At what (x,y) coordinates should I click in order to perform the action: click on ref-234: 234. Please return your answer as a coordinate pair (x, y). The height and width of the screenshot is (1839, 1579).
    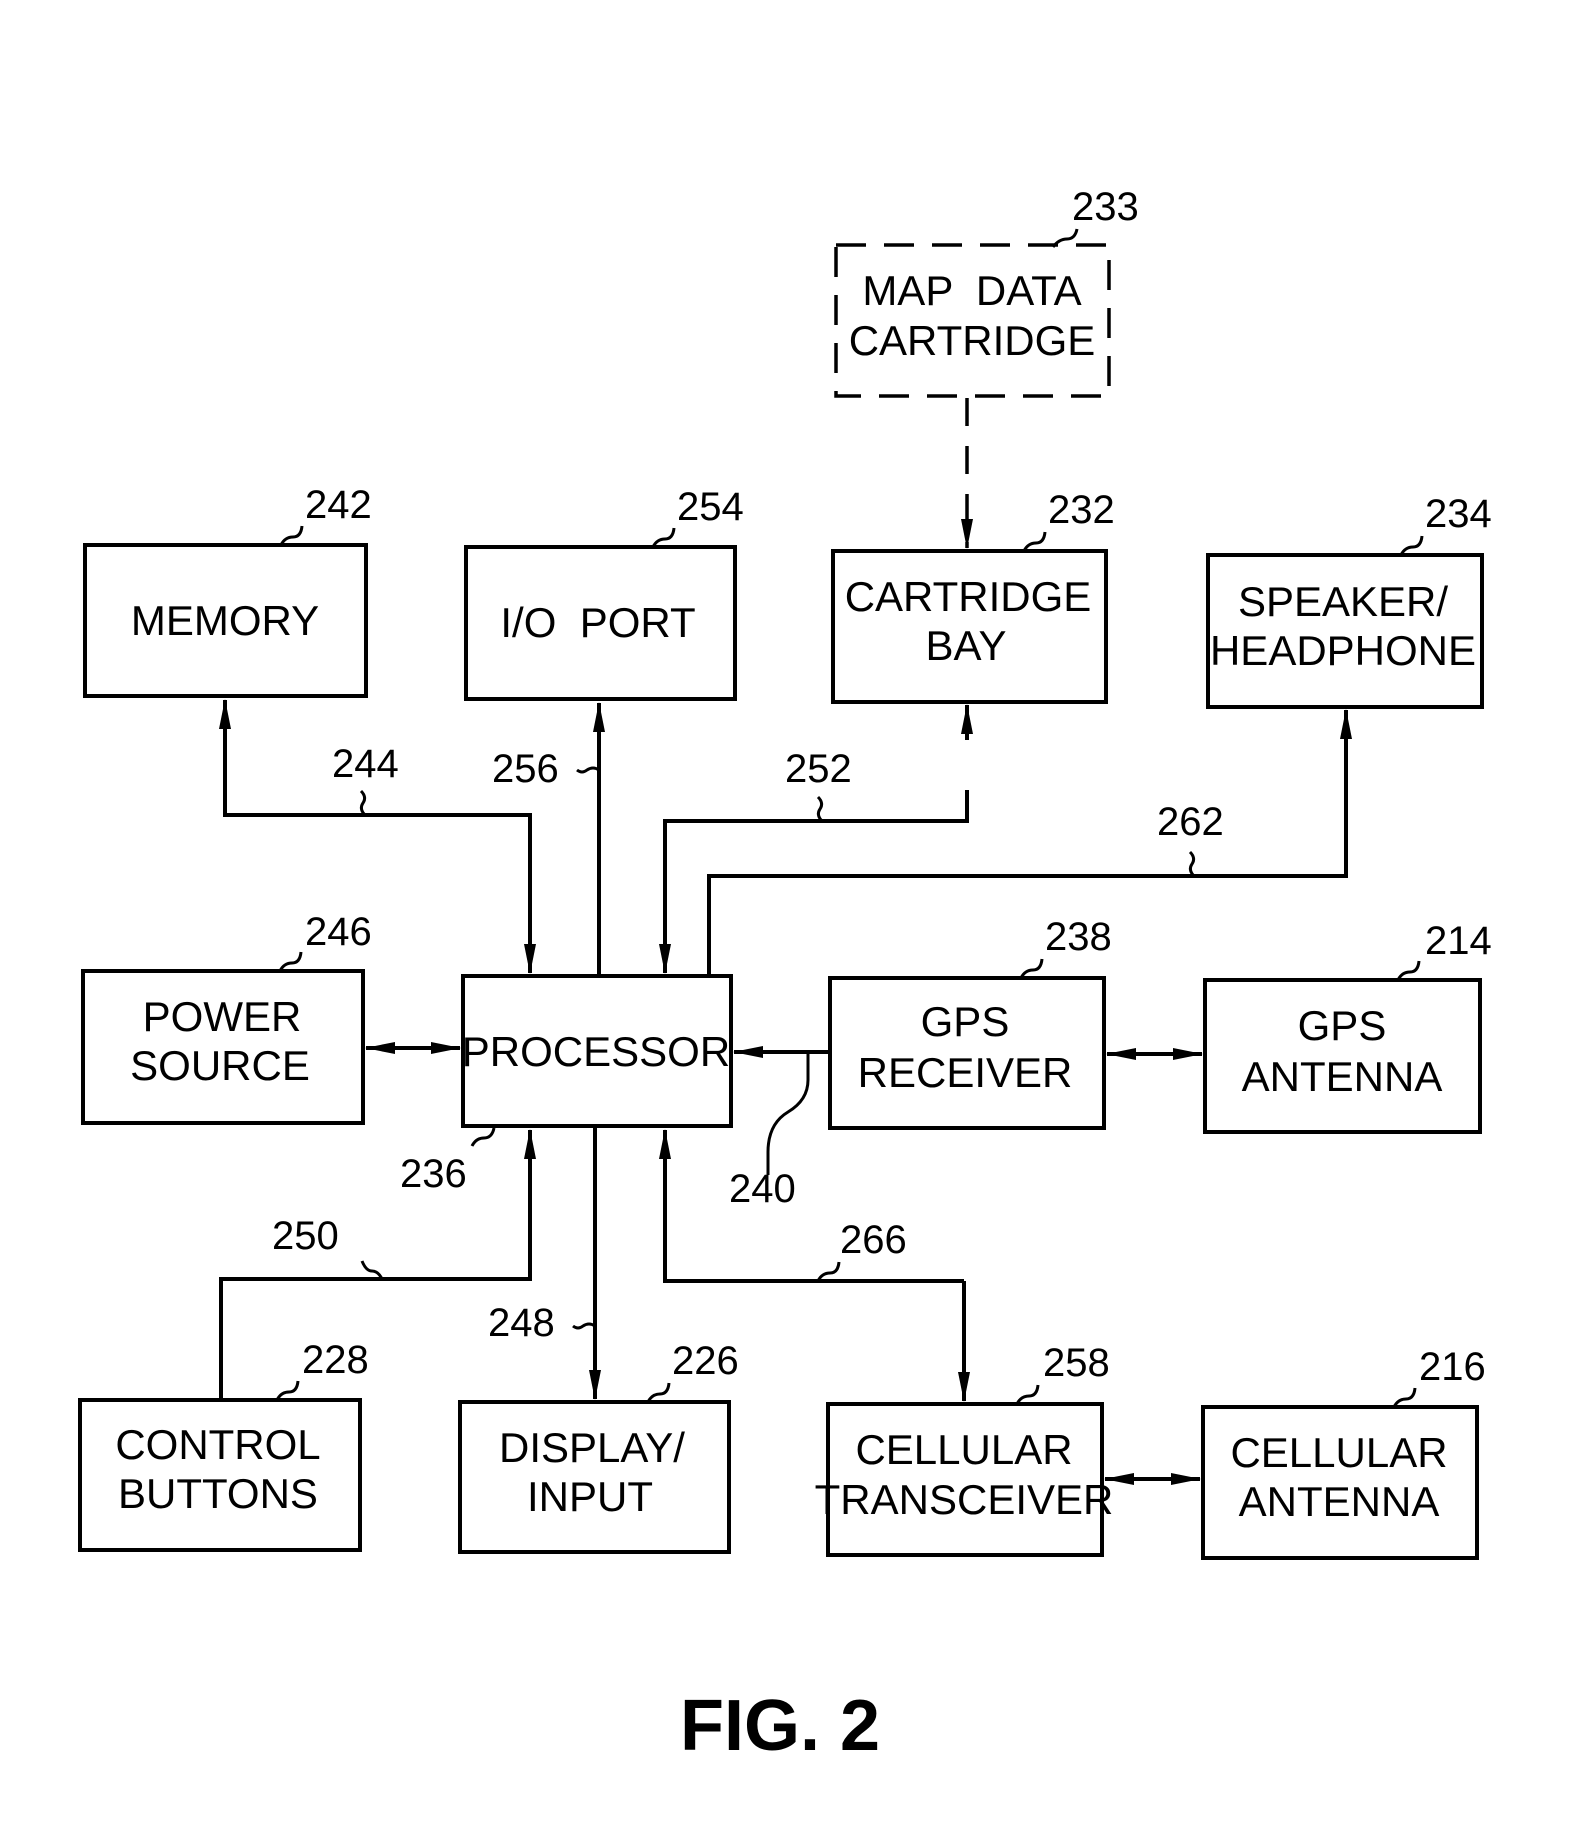
    Looking at the image, I should click on (1458, 514).